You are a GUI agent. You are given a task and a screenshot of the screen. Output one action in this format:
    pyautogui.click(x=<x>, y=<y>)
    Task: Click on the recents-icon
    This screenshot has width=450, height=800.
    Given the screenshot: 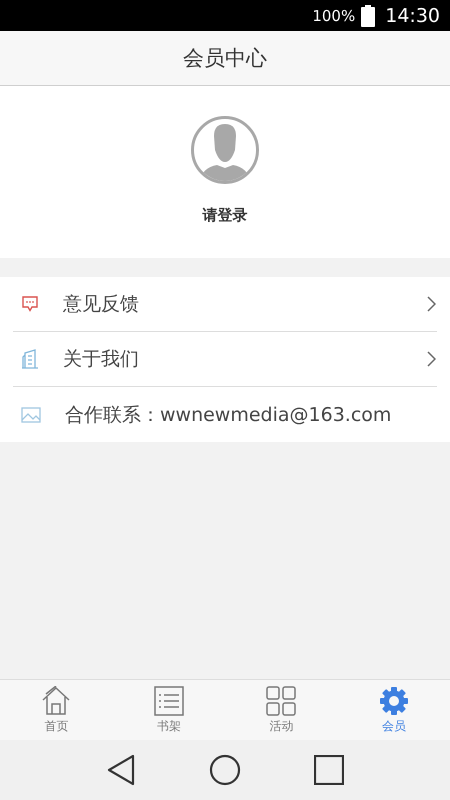 What is the action you would take?
    pyautogui.click(x=329, y=770)
    